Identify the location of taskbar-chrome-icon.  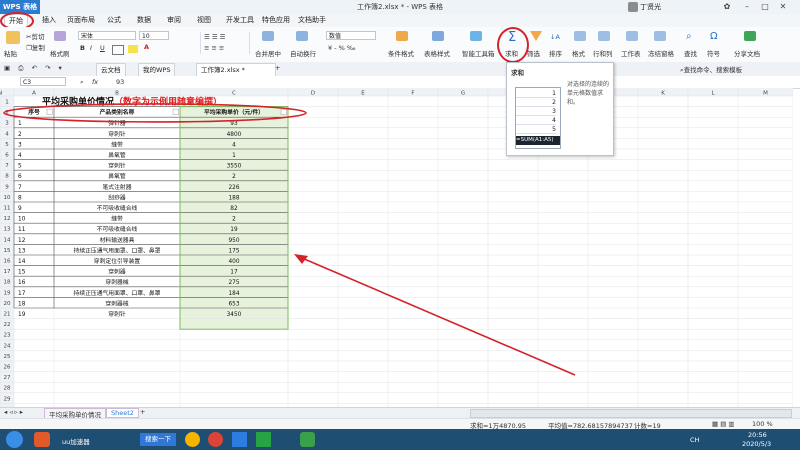
(215, 439).